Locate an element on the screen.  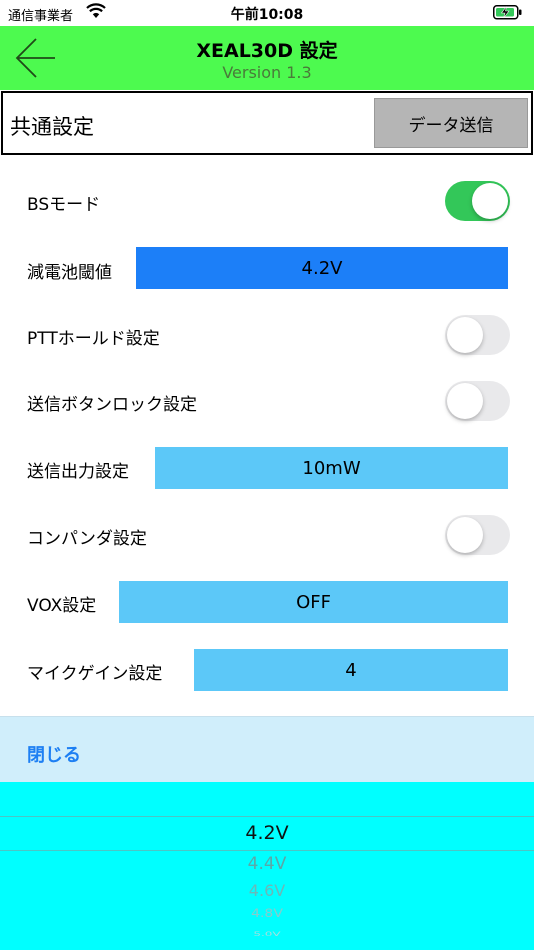
picker-selection-top-line is located at coordinates (267, 816).